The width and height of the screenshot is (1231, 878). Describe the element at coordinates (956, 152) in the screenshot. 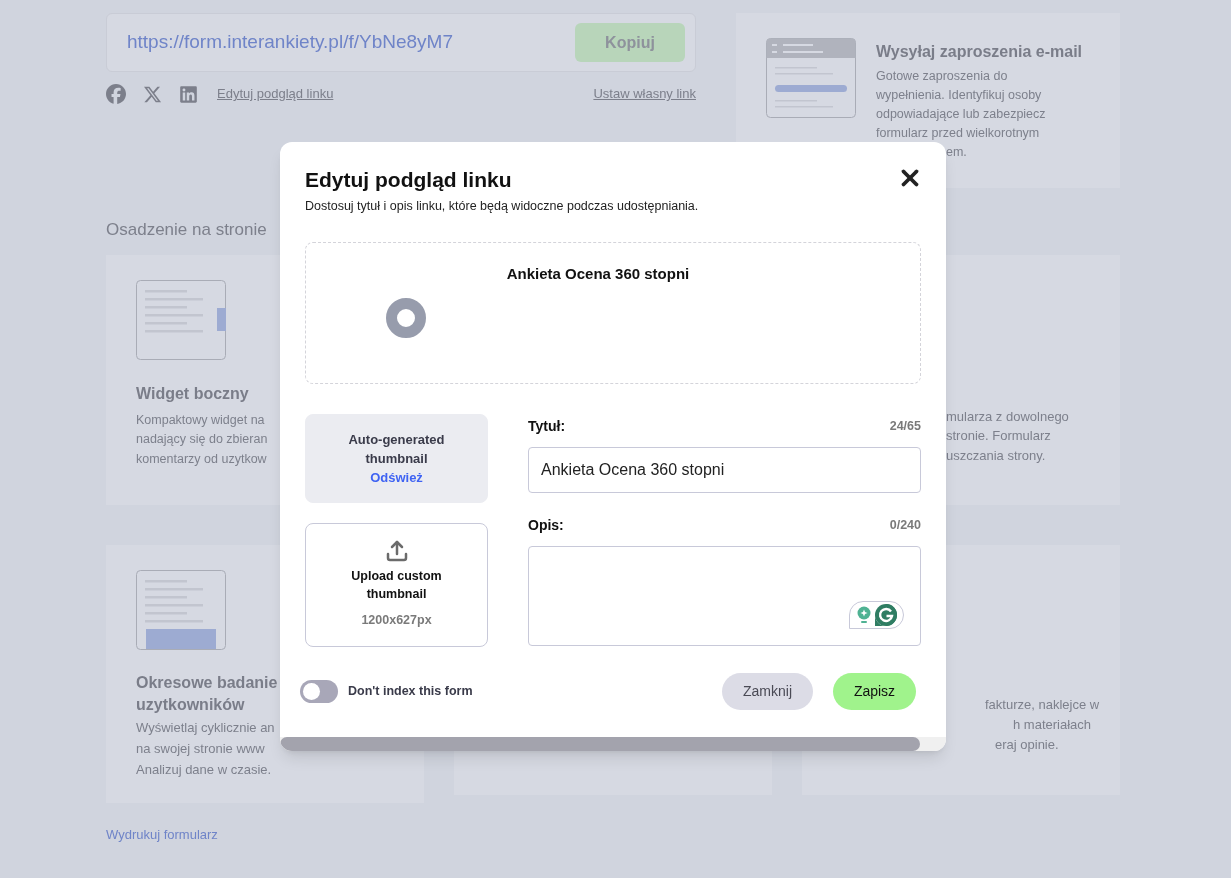

I see `description-line: em.` at that location.